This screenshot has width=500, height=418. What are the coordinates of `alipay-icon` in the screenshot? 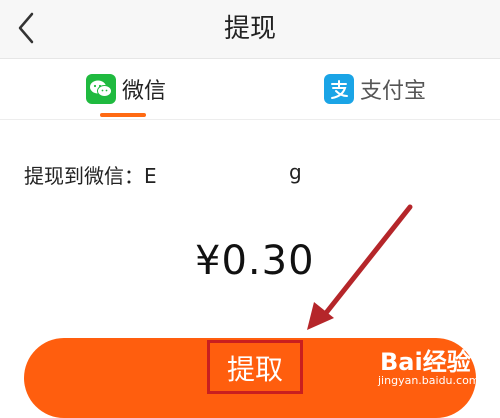 It's located at (339, 89).